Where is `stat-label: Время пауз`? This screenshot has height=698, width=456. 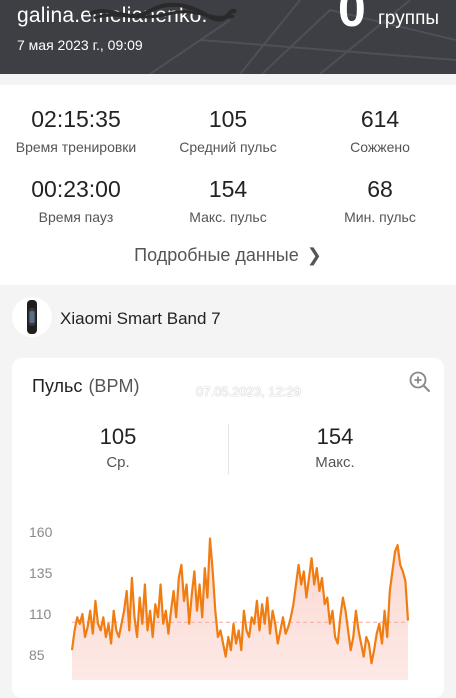 stat-label: Время пауз is located at coordinates (76, 217).